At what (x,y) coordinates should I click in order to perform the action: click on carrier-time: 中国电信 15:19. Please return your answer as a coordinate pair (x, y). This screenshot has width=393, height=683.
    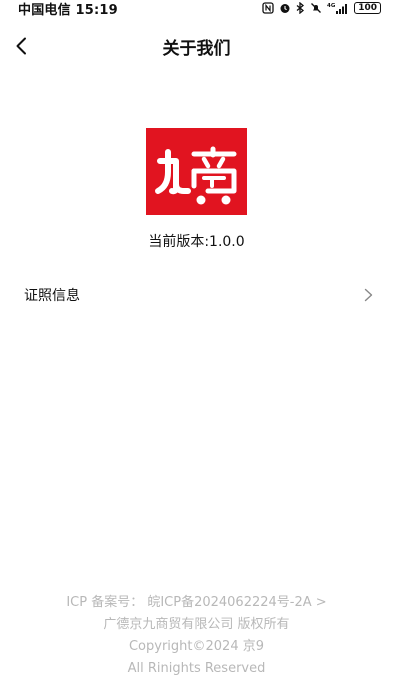
    Looking at the image, I should click on (68, 10).